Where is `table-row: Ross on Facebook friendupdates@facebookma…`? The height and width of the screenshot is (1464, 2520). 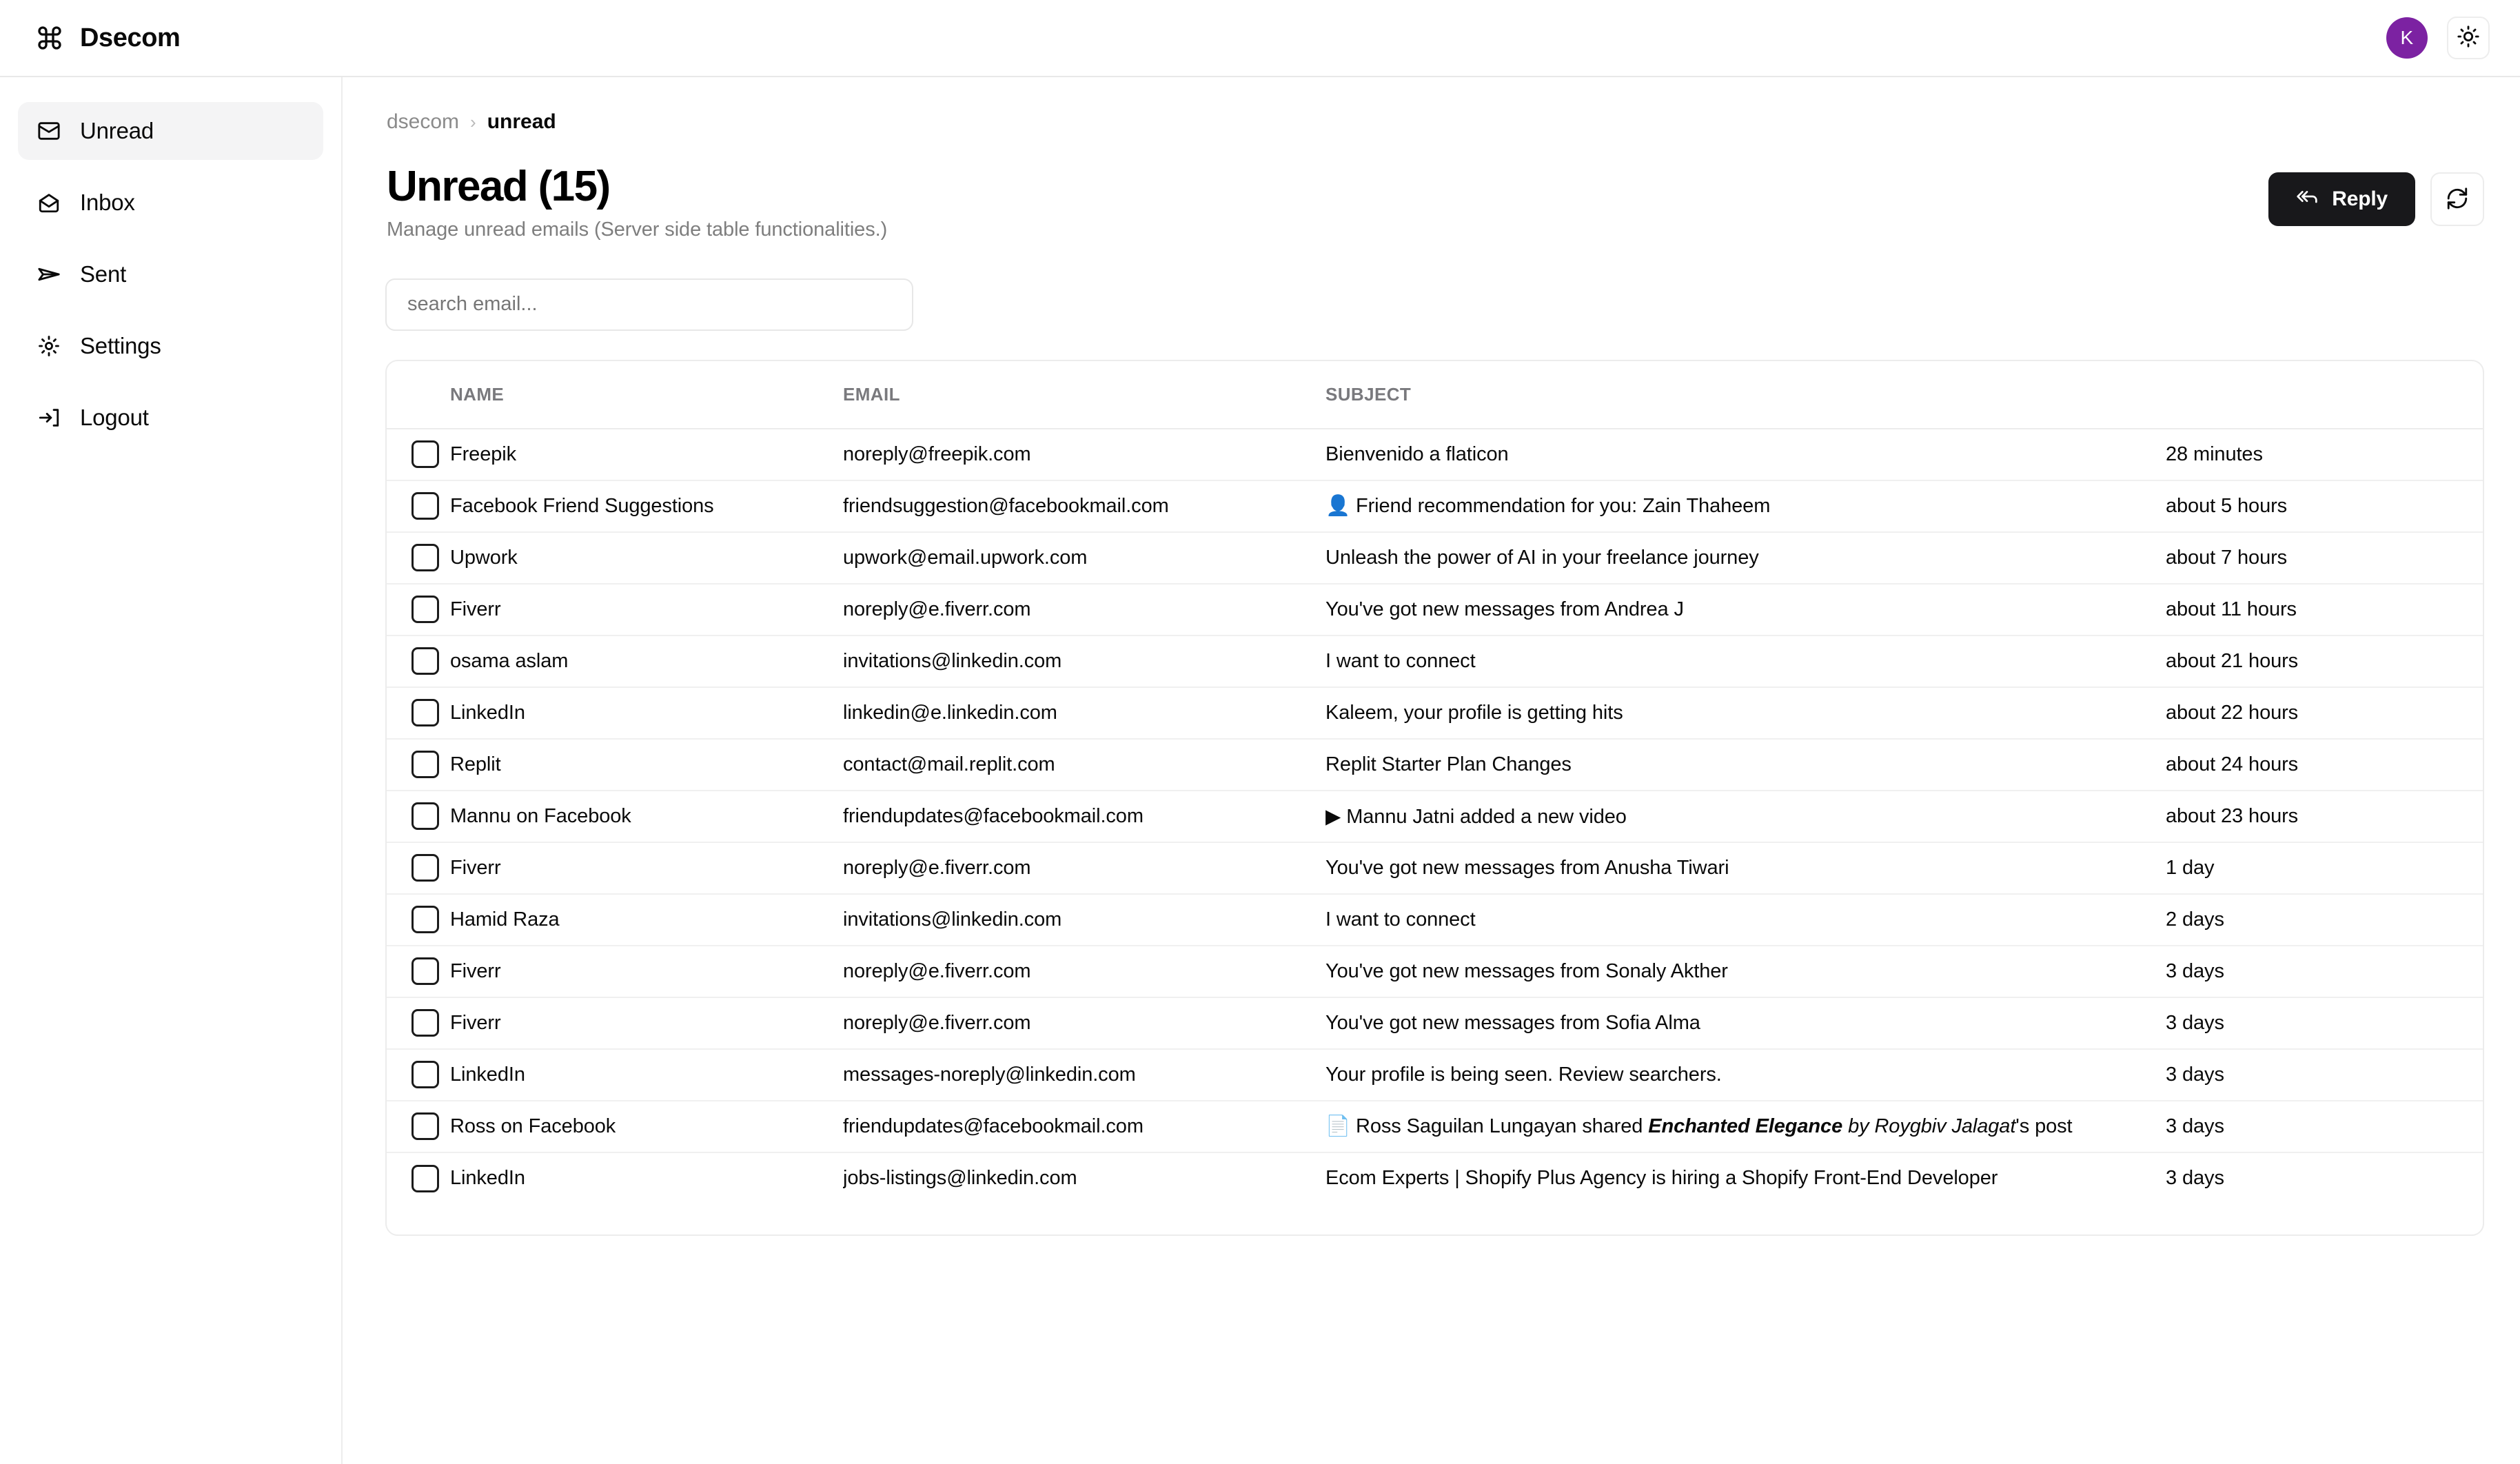
table-row: Ross on Facebook friendupdates@facebookma… is located at coordinates (1435, 1126).